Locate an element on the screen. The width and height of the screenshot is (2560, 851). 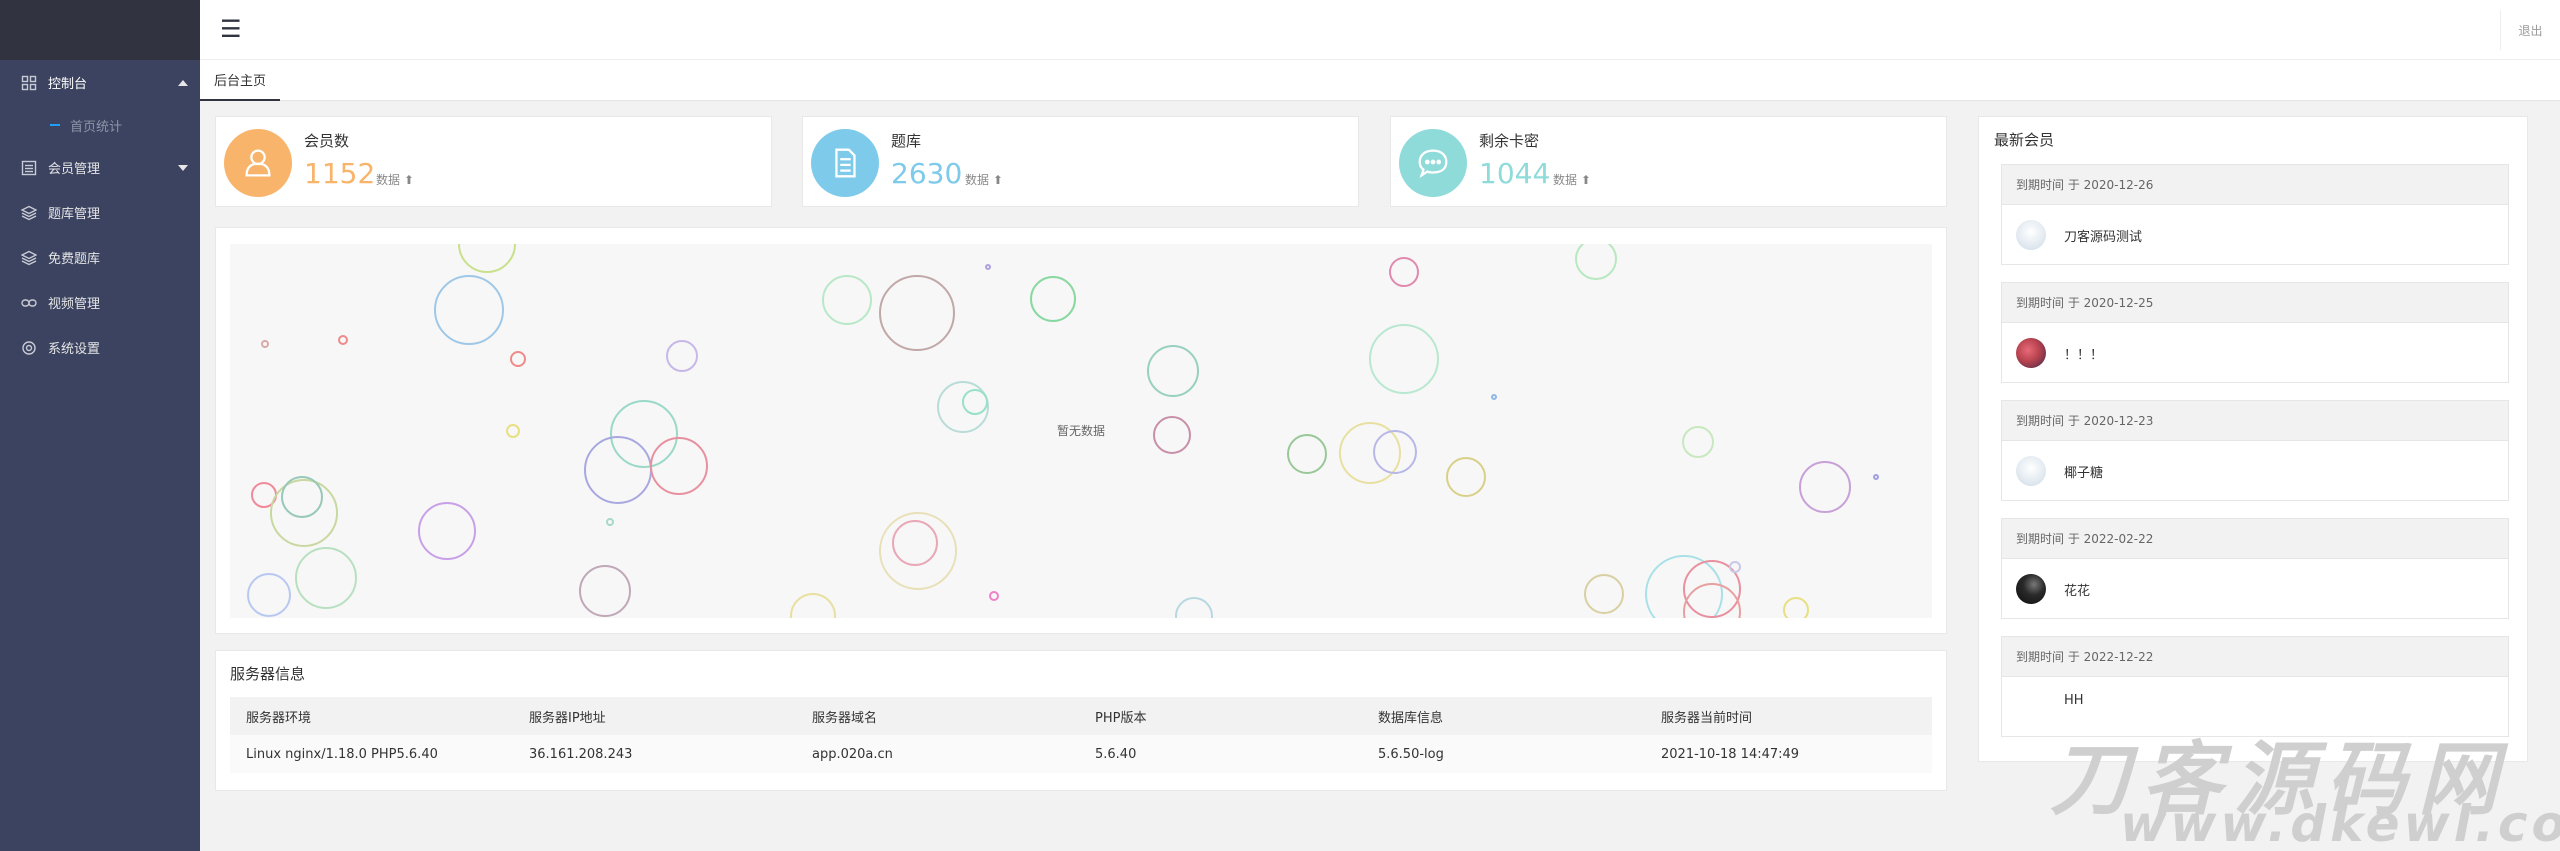
sidebar-item-members: 会员管理 is located at coordinates (100, 167).